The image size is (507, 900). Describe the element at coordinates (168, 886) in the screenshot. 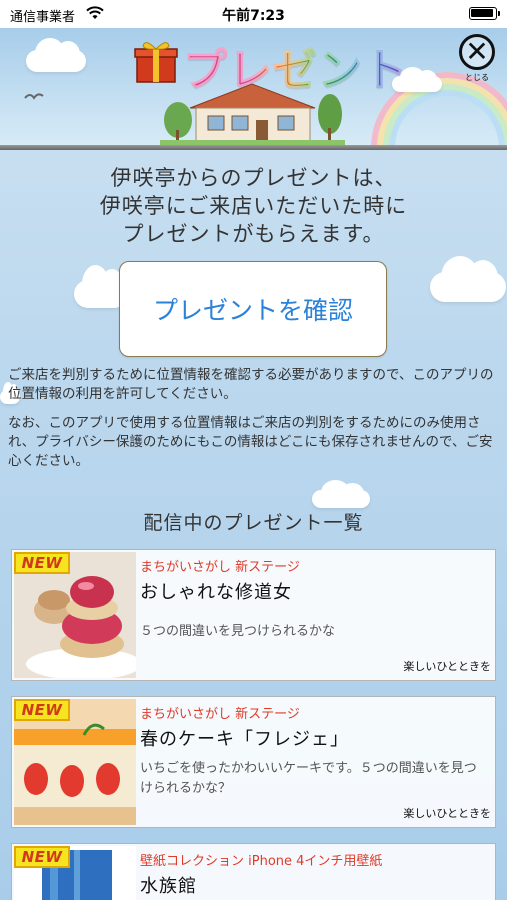

I see `present-title: 水族館` at that location.